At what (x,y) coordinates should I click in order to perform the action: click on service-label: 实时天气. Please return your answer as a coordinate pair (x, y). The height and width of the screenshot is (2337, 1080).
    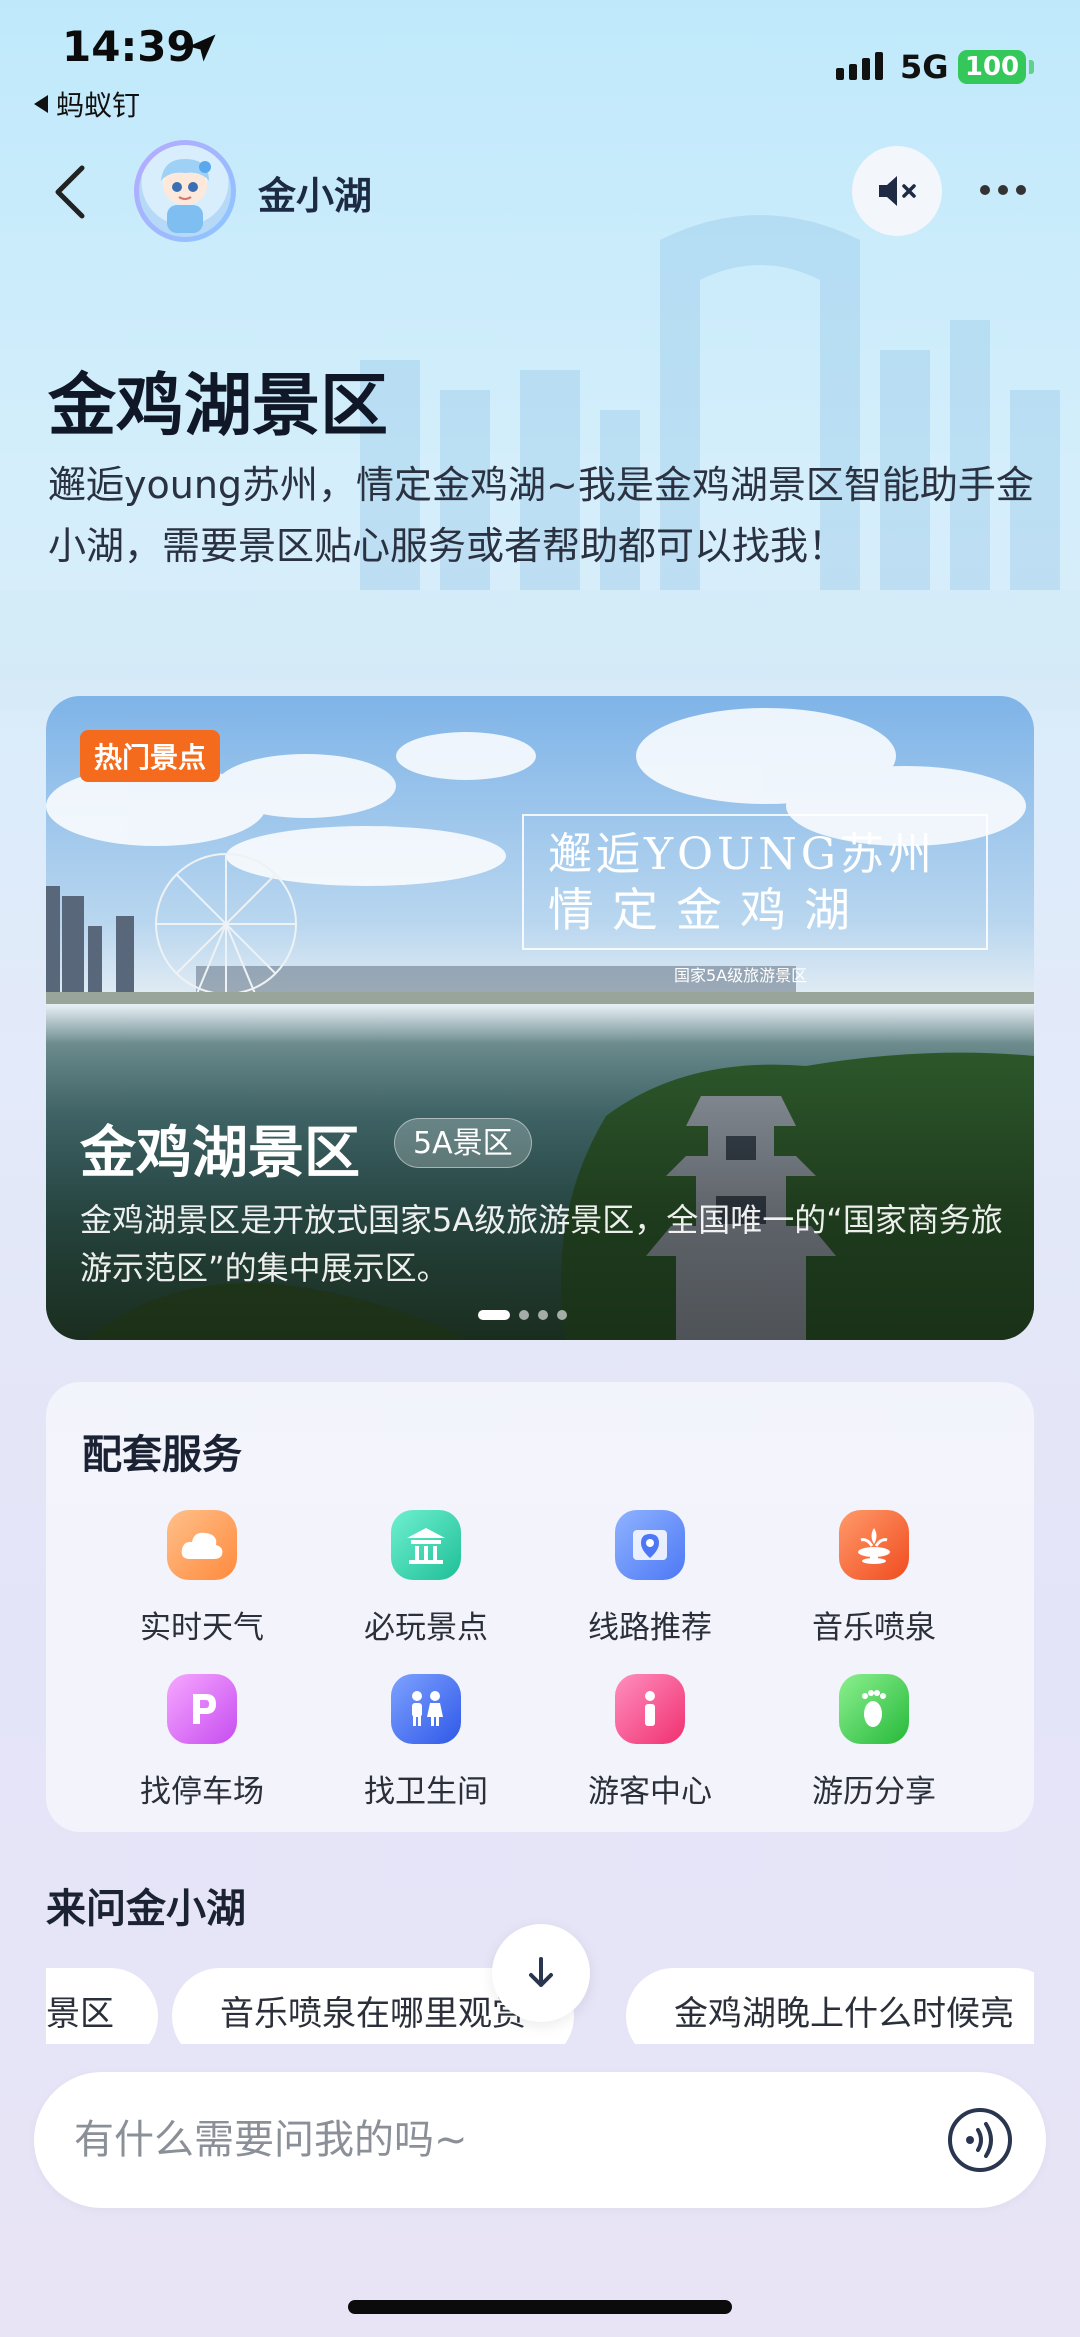
    Looking at the image, I should click on (202, 1628).